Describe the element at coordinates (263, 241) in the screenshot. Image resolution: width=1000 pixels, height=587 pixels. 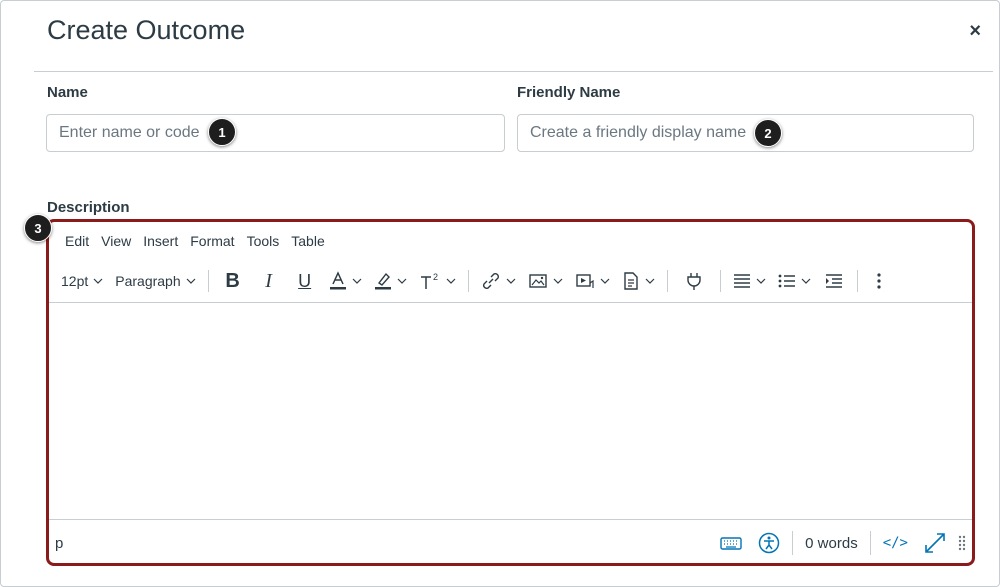
I see `menu-tools: Tools` at that location.